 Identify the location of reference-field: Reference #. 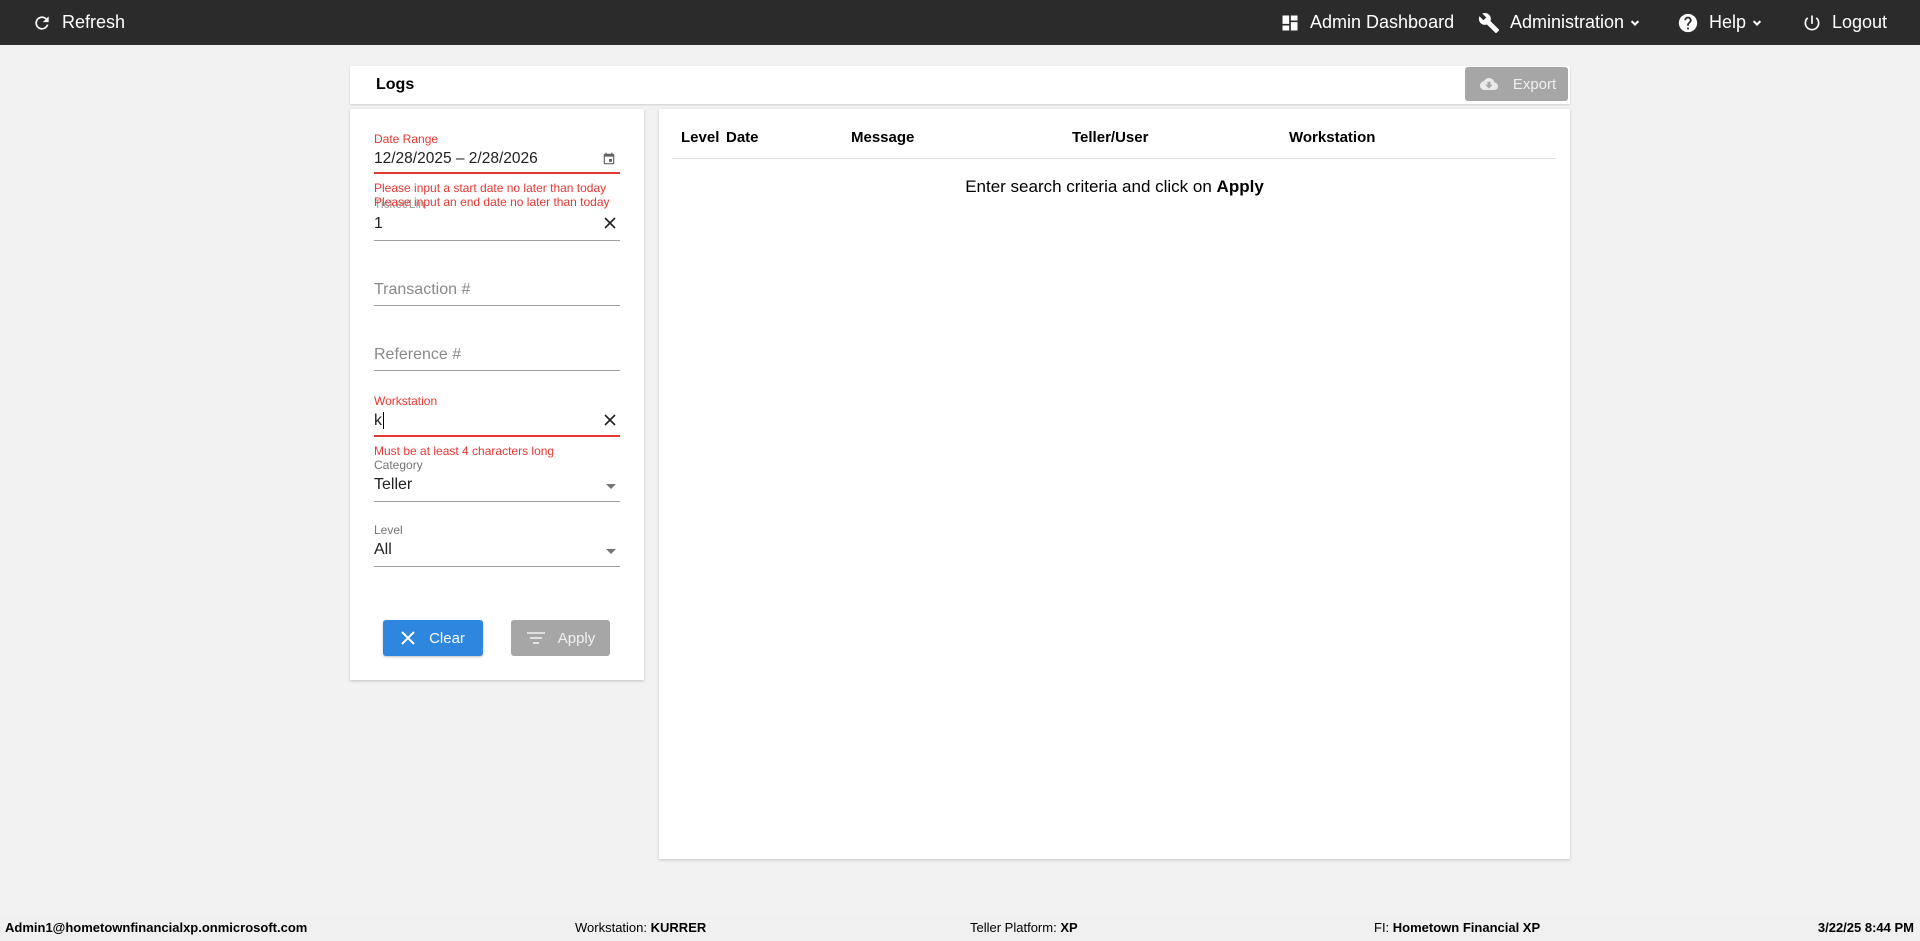
(497, 361).